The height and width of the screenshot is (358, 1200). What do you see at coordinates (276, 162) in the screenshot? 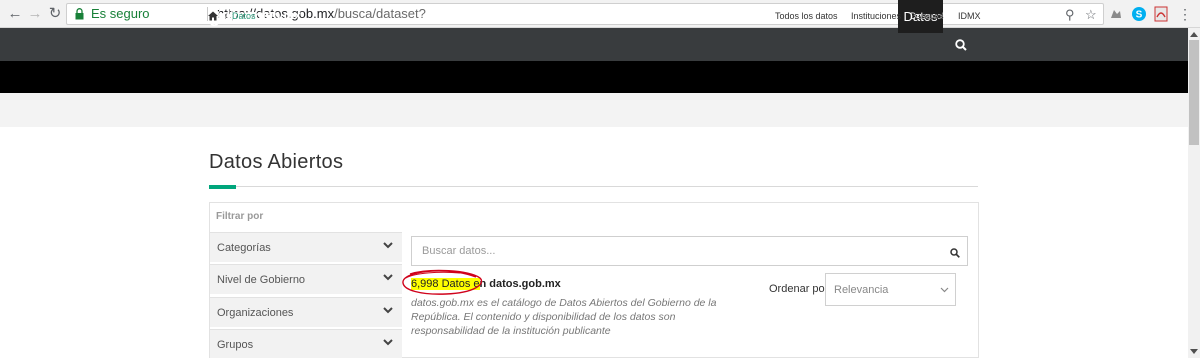
I see `page-title: Datos Abiertos` at bounding box center [276, 162].